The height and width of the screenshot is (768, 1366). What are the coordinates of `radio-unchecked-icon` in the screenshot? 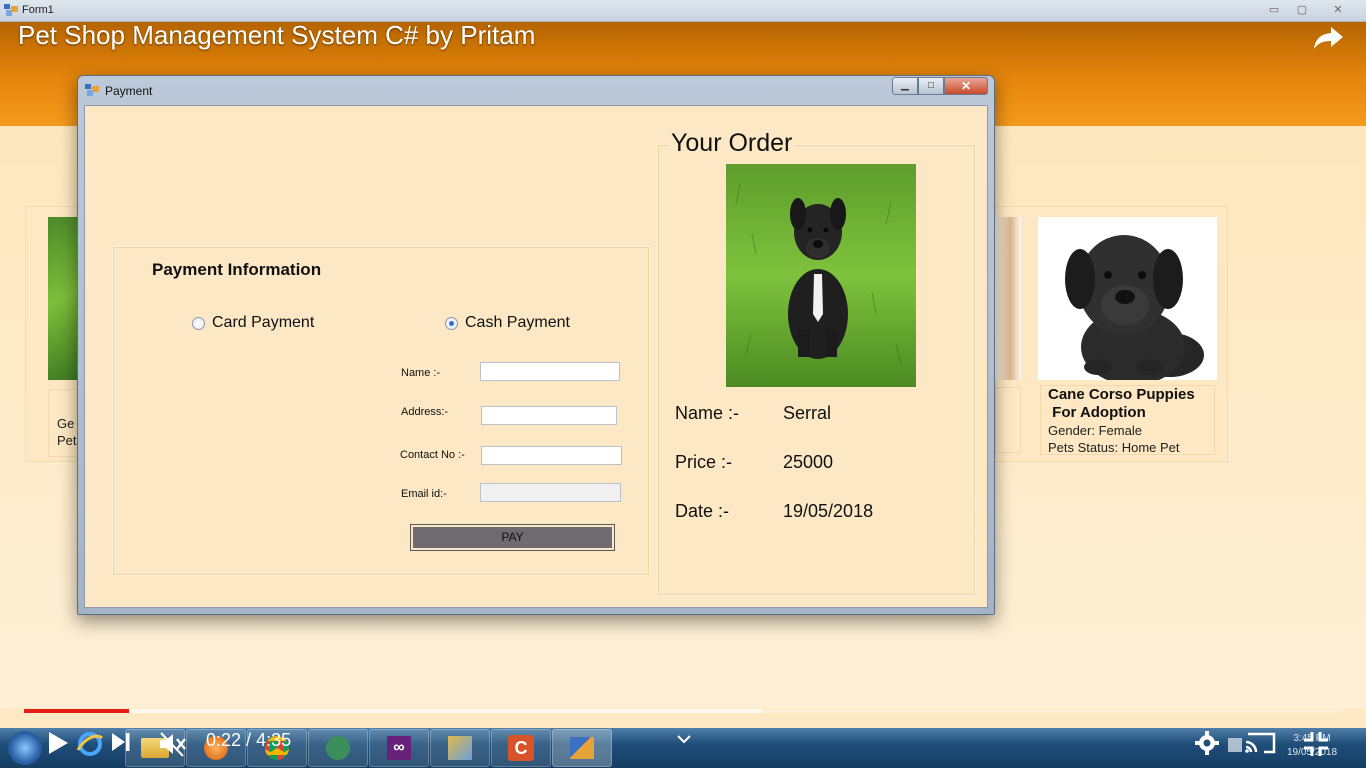 It's located at (198, 323).